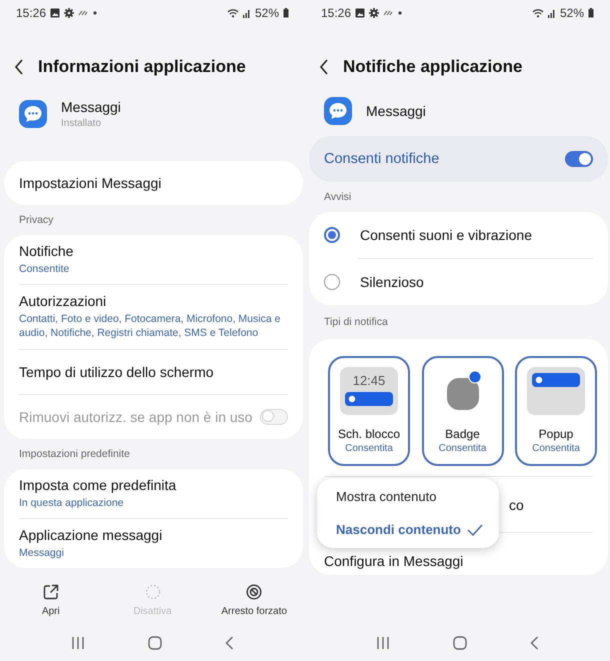 This screenshot has height=661, width=610. What do you see at coordinates (142, 67) in the screenshot?
I see `page-title: Informazioni applicazione` at bounding box center [142, 67].